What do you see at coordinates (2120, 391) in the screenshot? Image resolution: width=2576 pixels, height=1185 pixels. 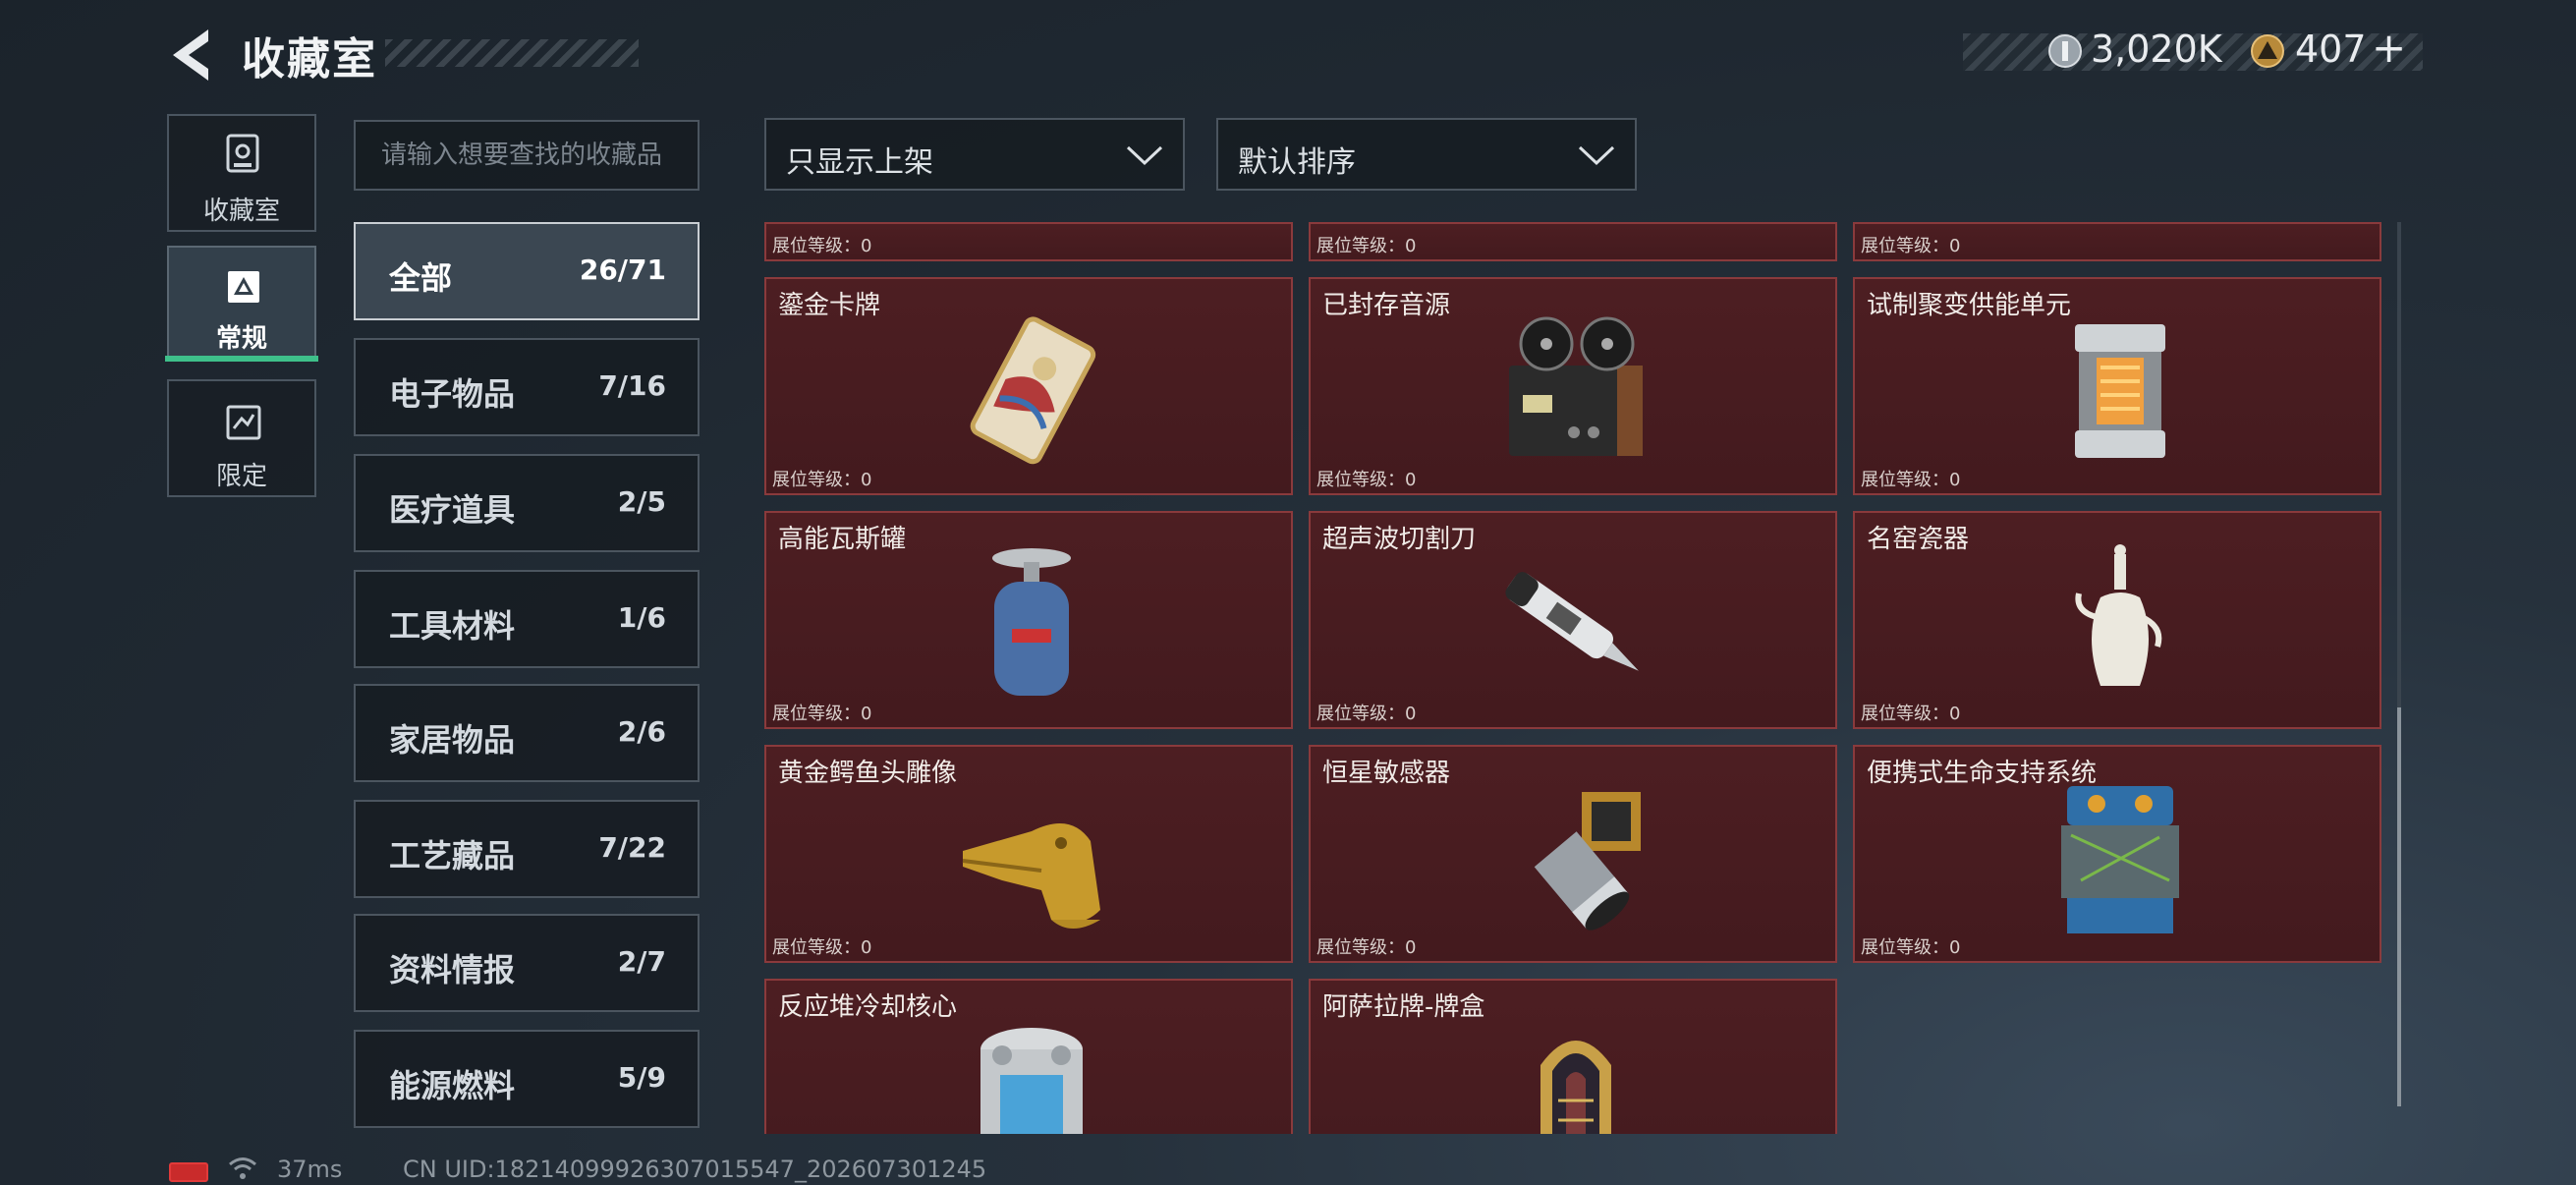 I see `fusion-cell-icon` at bounding box center [2120, 391].